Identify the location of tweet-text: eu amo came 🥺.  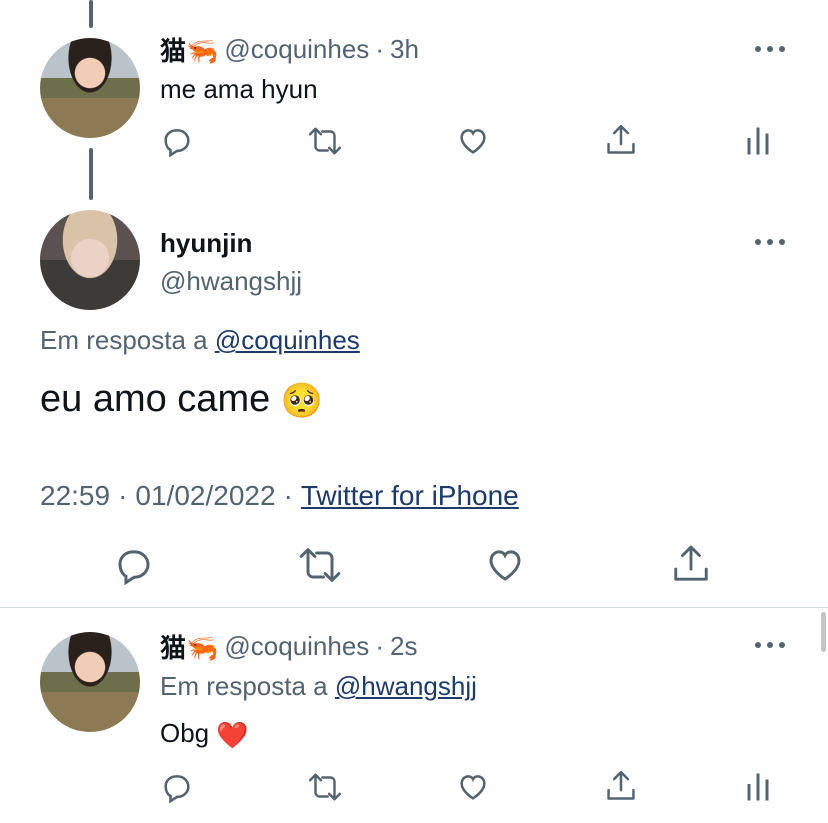
(181, 399).